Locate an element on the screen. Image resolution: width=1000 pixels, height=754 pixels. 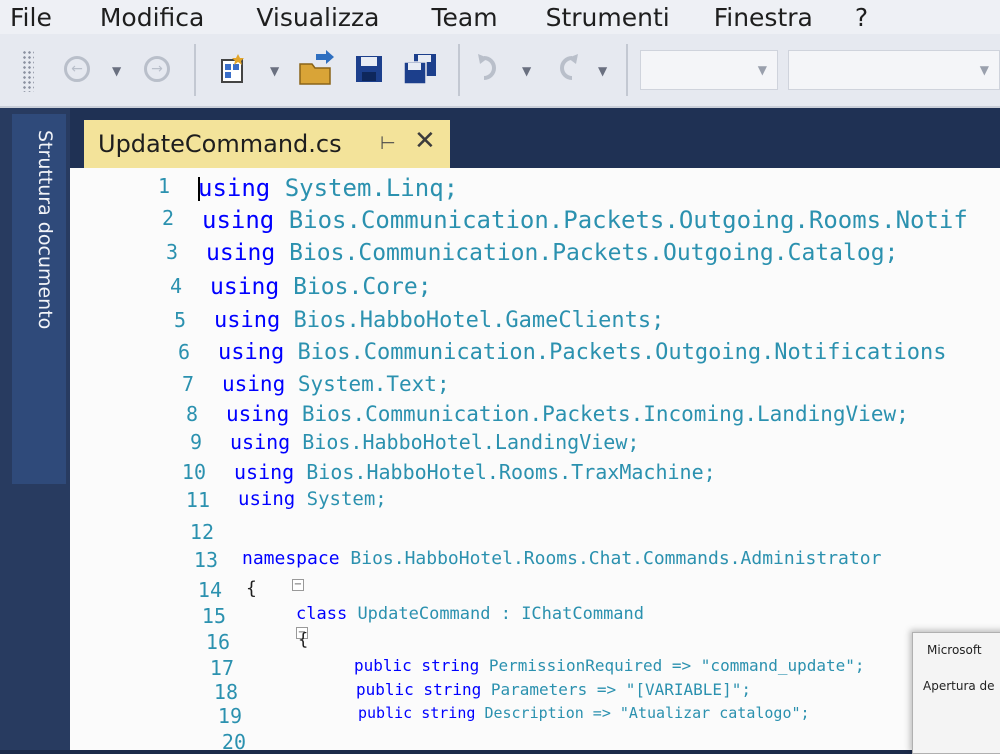
code-identifier: Bios.Core; is located at coordinates (362, 287).